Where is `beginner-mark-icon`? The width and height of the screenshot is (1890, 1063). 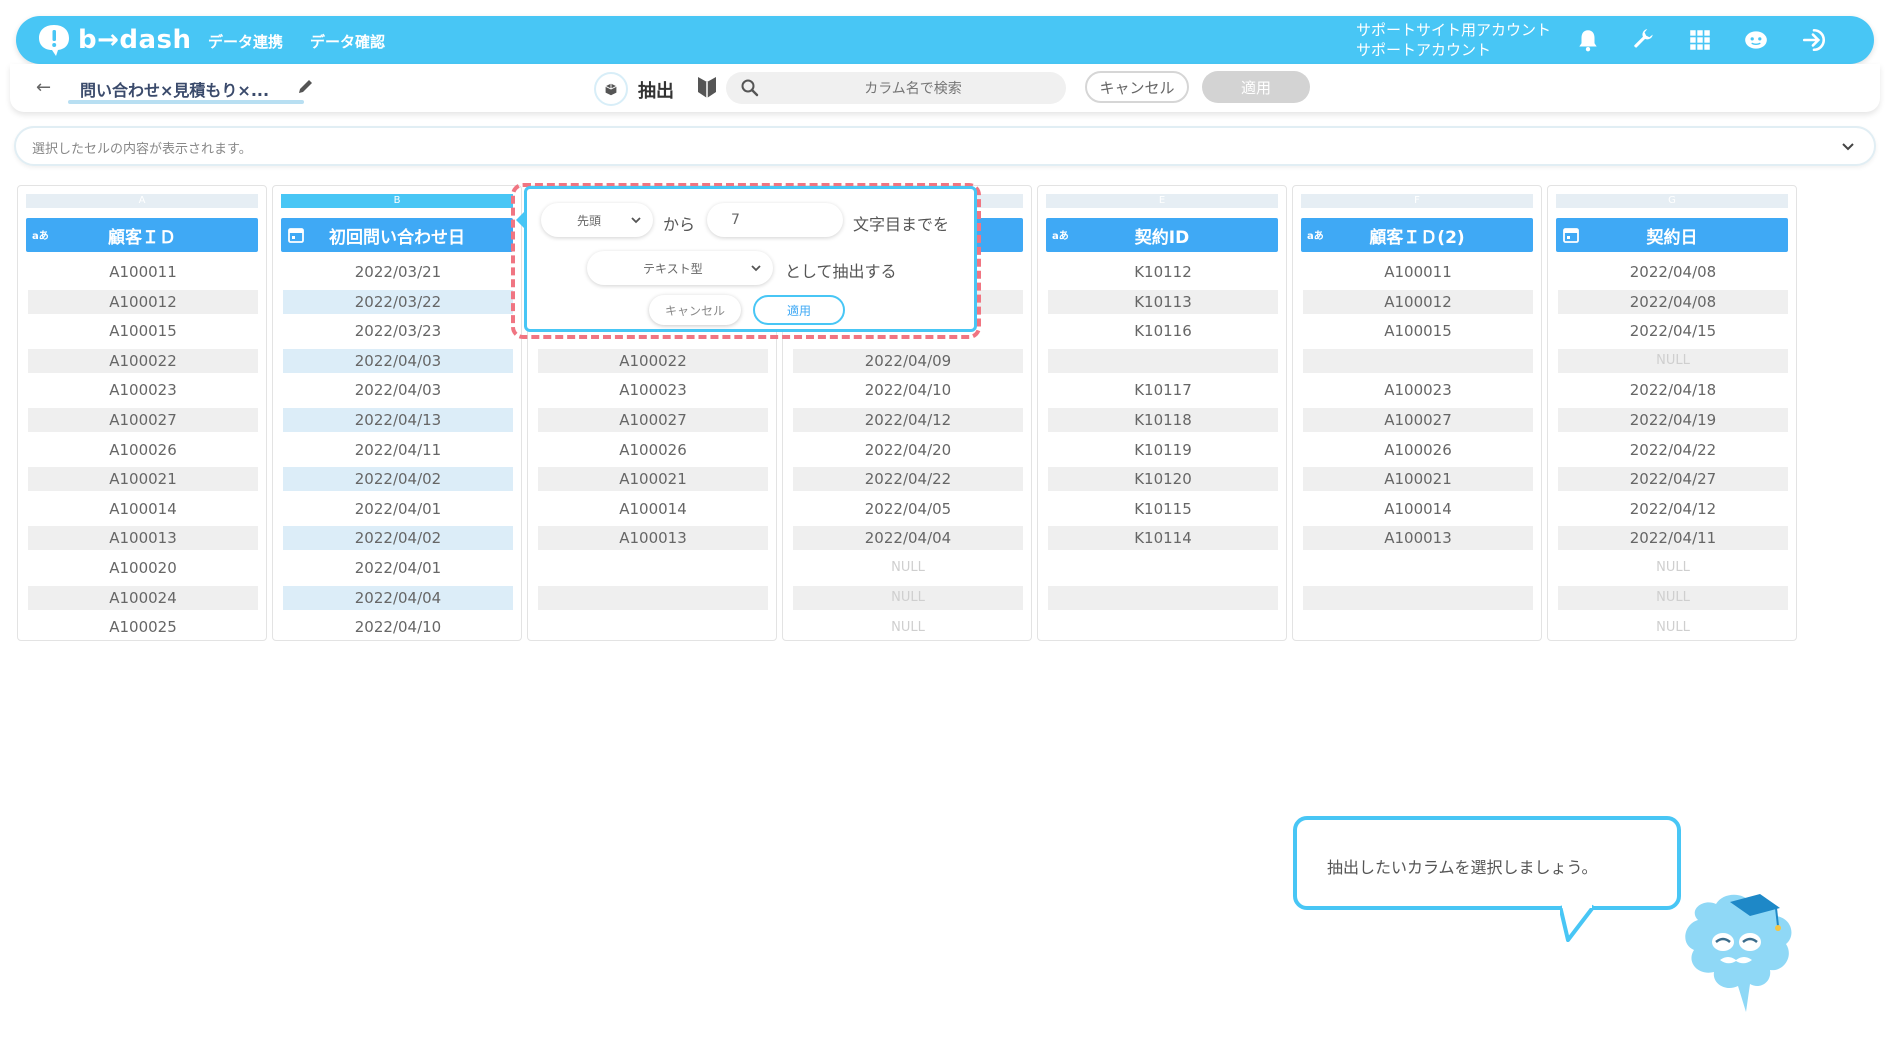 beginner-mark-icon is located at coordinates (707, 87).